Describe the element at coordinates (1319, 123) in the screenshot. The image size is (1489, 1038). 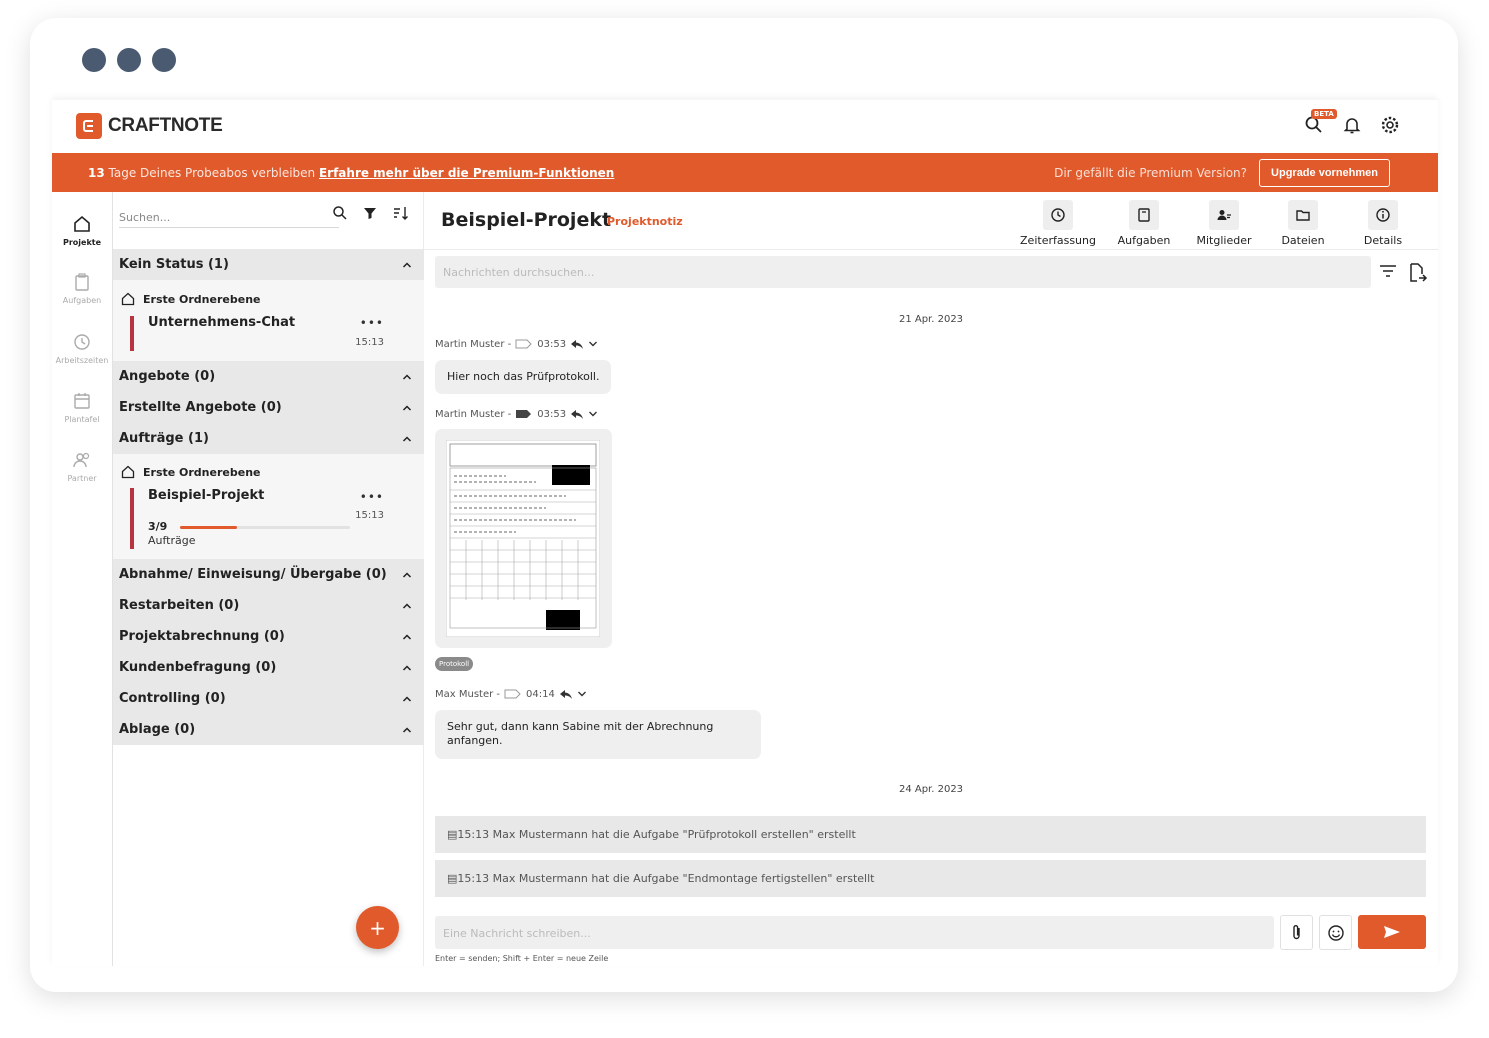
I see `search-beta-icon: BETA` at that location.